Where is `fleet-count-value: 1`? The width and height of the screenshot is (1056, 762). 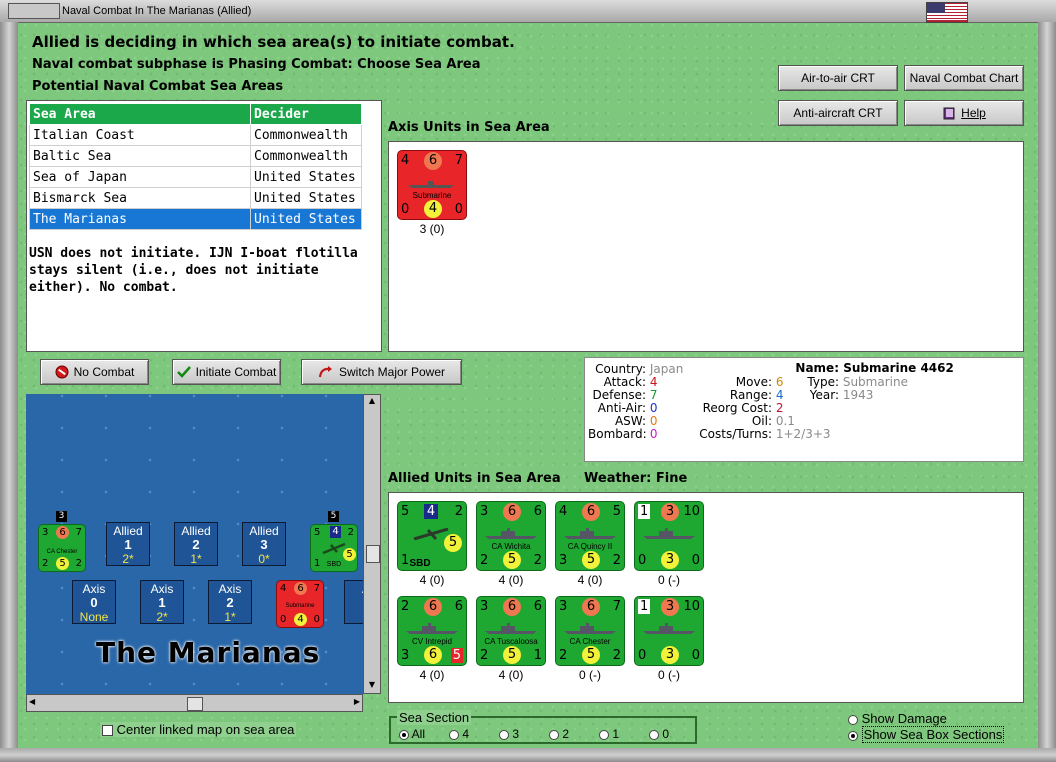
fleet-count-value: 1 is located at coordinates (644, 606).